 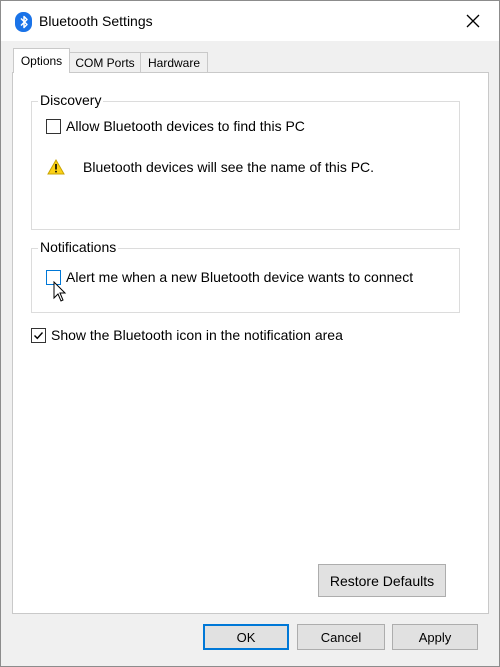 I want to click on apply-button: Apply, so click(x=435, y=637).